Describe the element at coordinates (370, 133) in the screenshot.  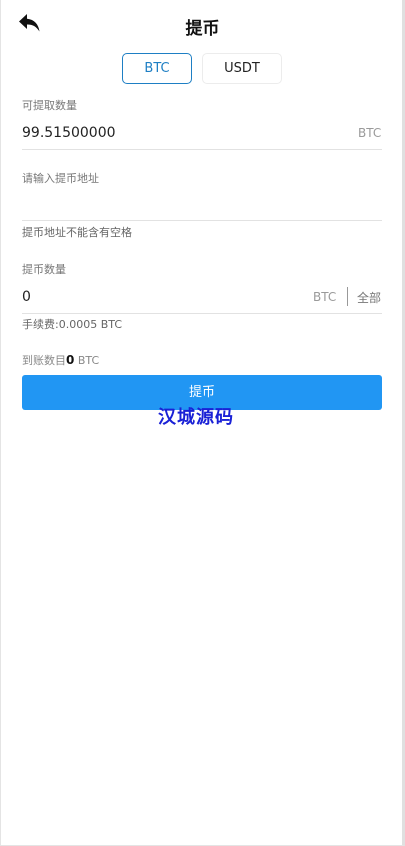
I see `available-unit: BTC` at that location.